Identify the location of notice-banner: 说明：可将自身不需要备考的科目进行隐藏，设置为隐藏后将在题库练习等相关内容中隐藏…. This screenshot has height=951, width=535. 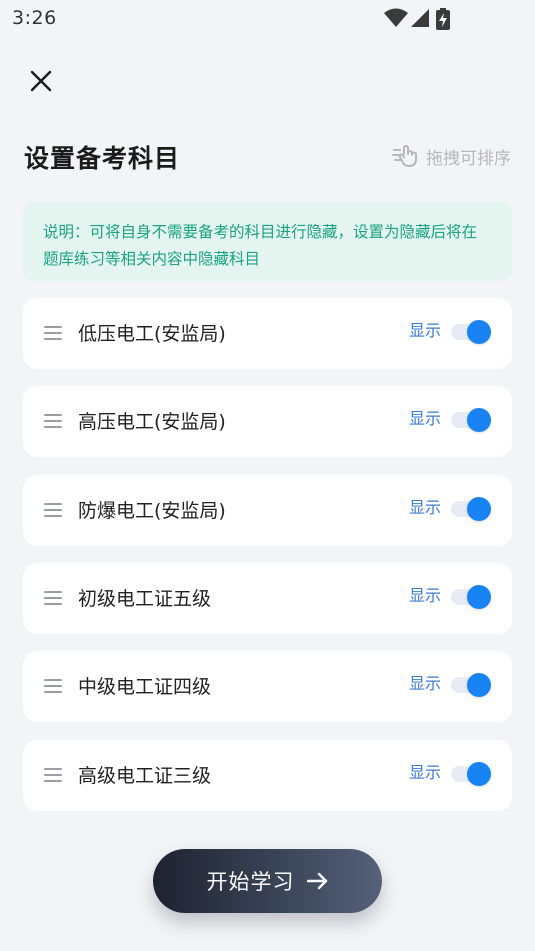
(267, 241).